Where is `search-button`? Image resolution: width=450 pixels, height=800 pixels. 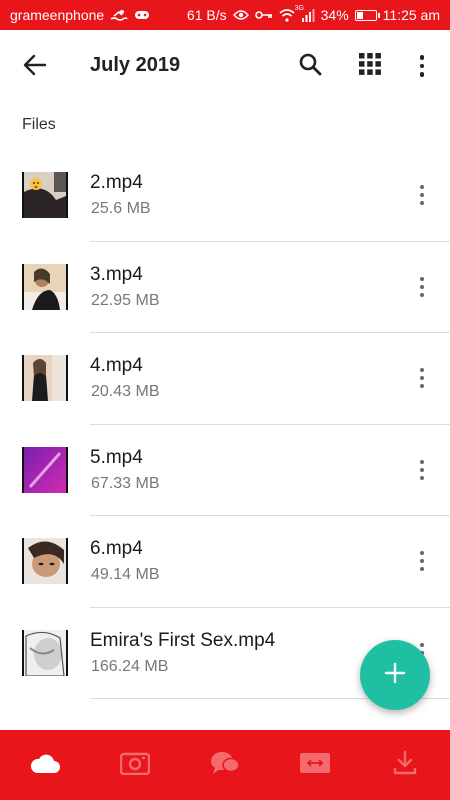
search-button is located at coordinates (310, 66).